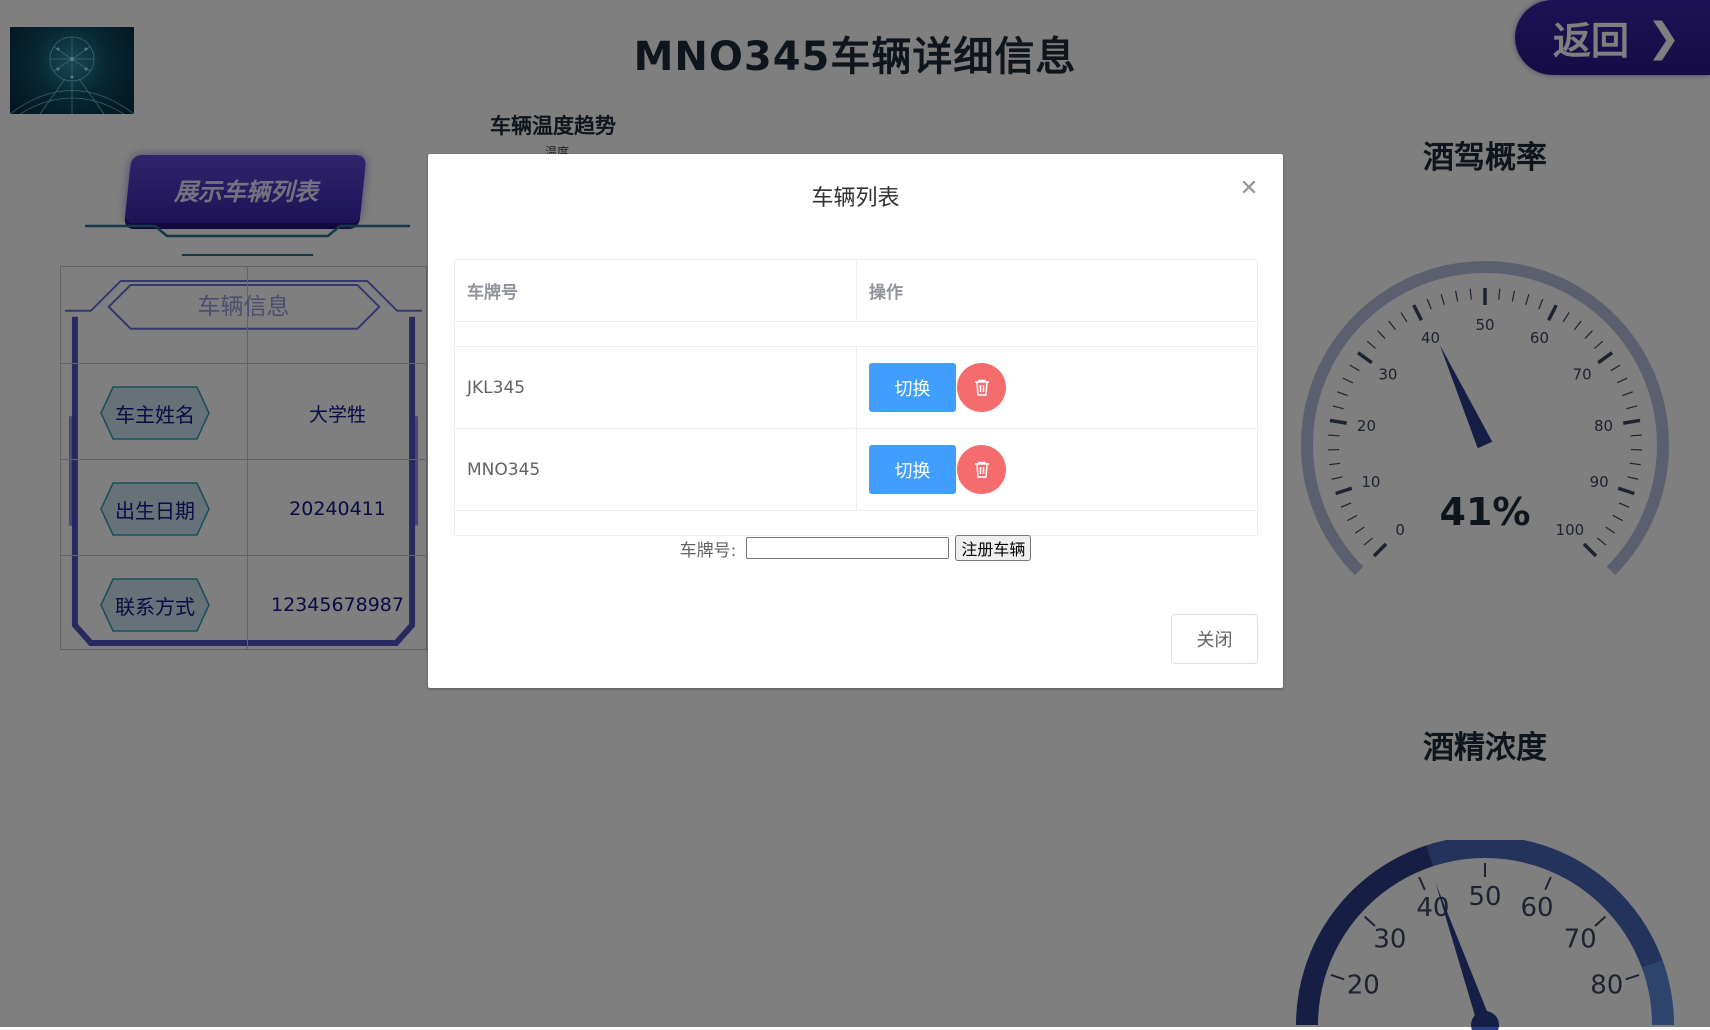 The height and width of the screenshot is (1030, 1710). What do you see at coordinates (855, 196) in the screenshot?
I see `dialog-title: 车辆列表` at bounding box center [855, 196].